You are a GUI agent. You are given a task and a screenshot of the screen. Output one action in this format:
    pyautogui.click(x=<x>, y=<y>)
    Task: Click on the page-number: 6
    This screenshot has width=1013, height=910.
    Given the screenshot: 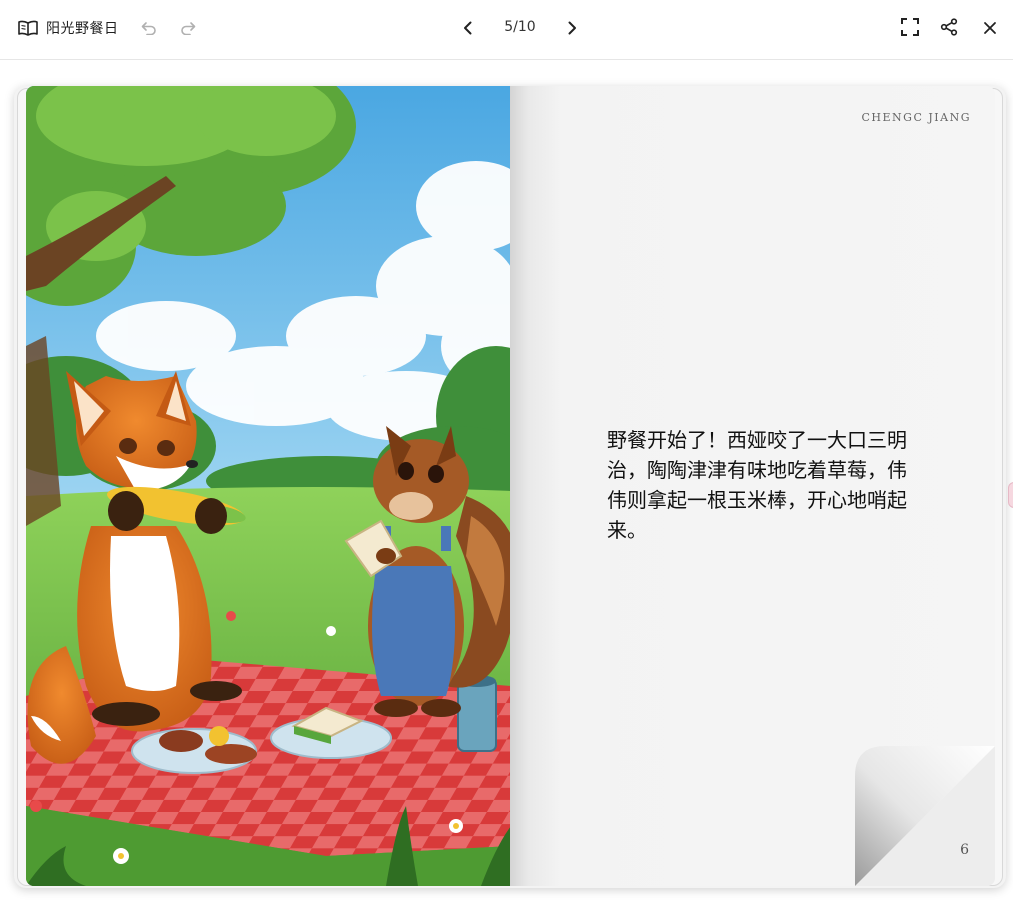 What is the action you would take?
    pyautogui.click(x=964, y=850)
    